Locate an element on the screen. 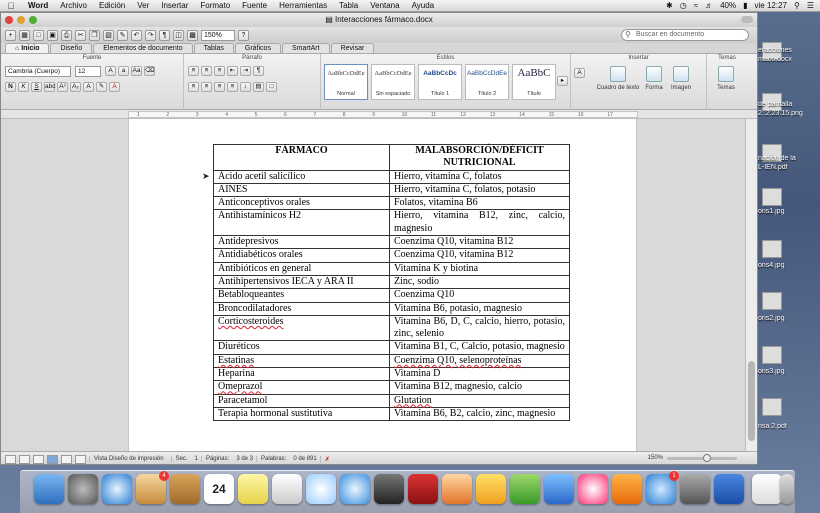 The height and width of the screenshot is (513, 820). tab-tablas: Tablas is located at coordinates (213, 48).